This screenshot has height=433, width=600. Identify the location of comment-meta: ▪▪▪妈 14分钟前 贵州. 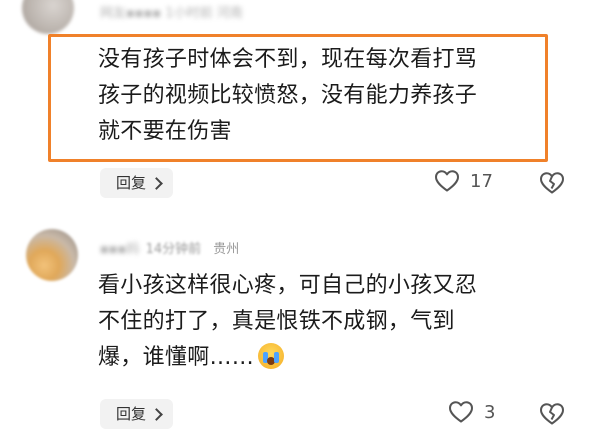
(169, 247).